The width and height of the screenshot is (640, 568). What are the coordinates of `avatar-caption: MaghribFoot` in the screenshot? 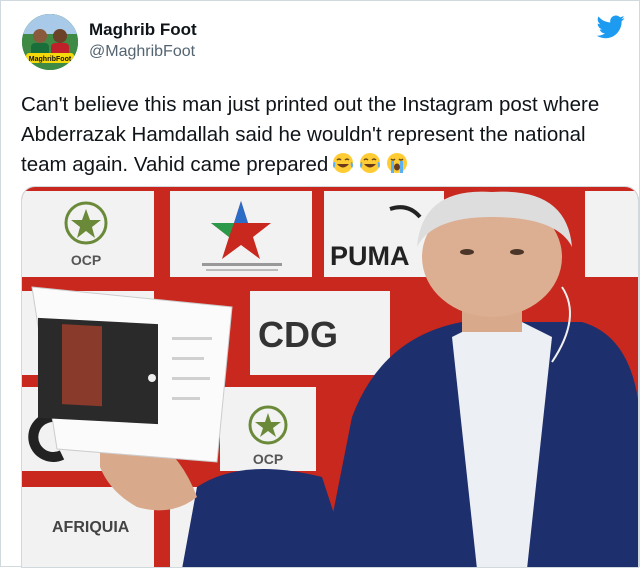 It's located at (50, 59).